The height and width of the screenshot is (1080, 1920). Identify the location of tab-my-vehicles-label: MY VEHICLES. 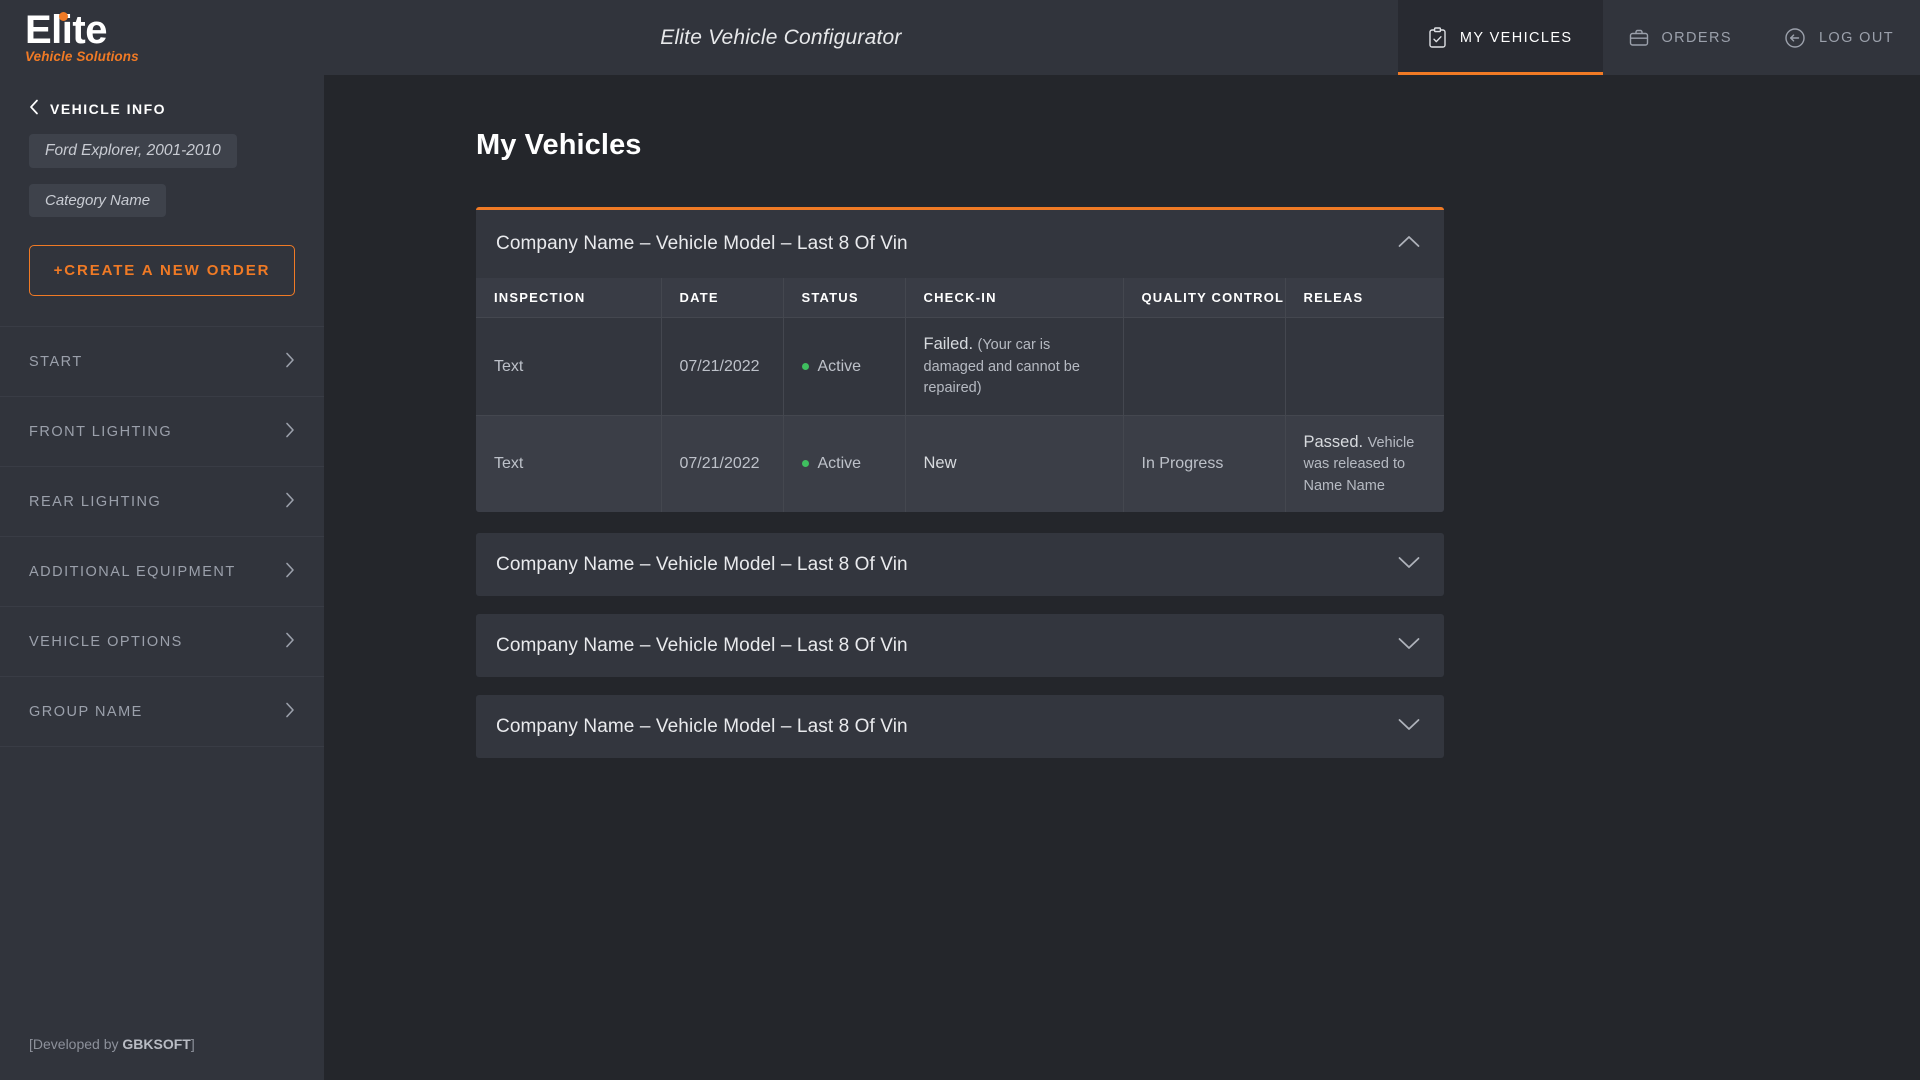
(1516, 37).